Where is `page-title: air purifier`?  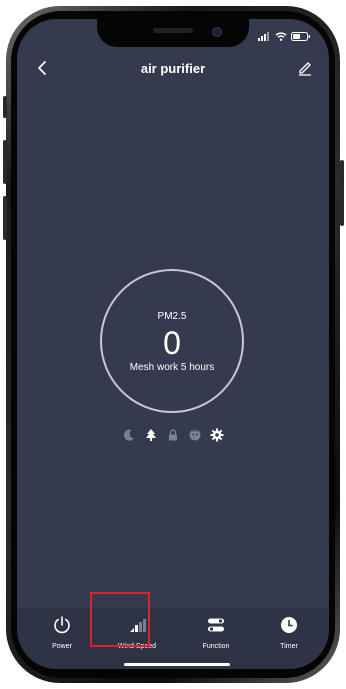 page-title: air purifier is located at coordinates (173, 68).